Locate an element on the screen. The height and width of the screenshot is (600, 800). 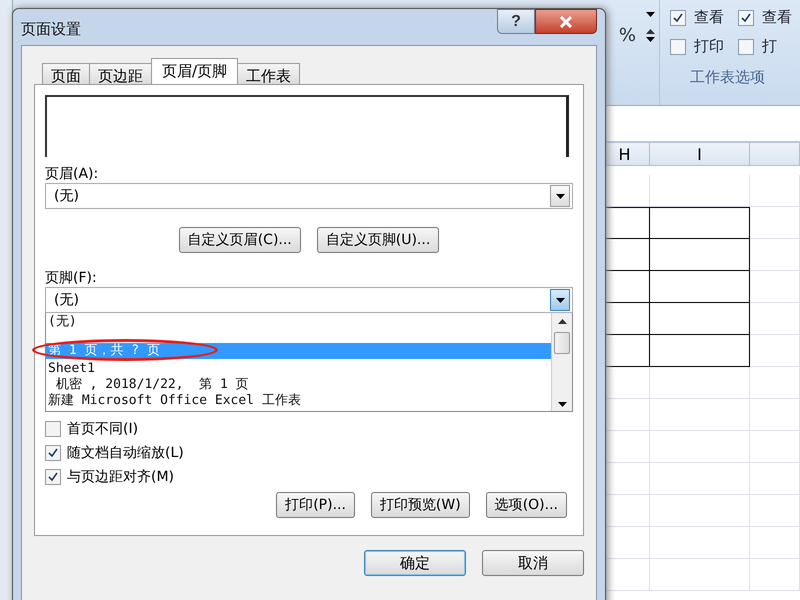
header-dropdown: (无) is located at coordinates (309, 196).